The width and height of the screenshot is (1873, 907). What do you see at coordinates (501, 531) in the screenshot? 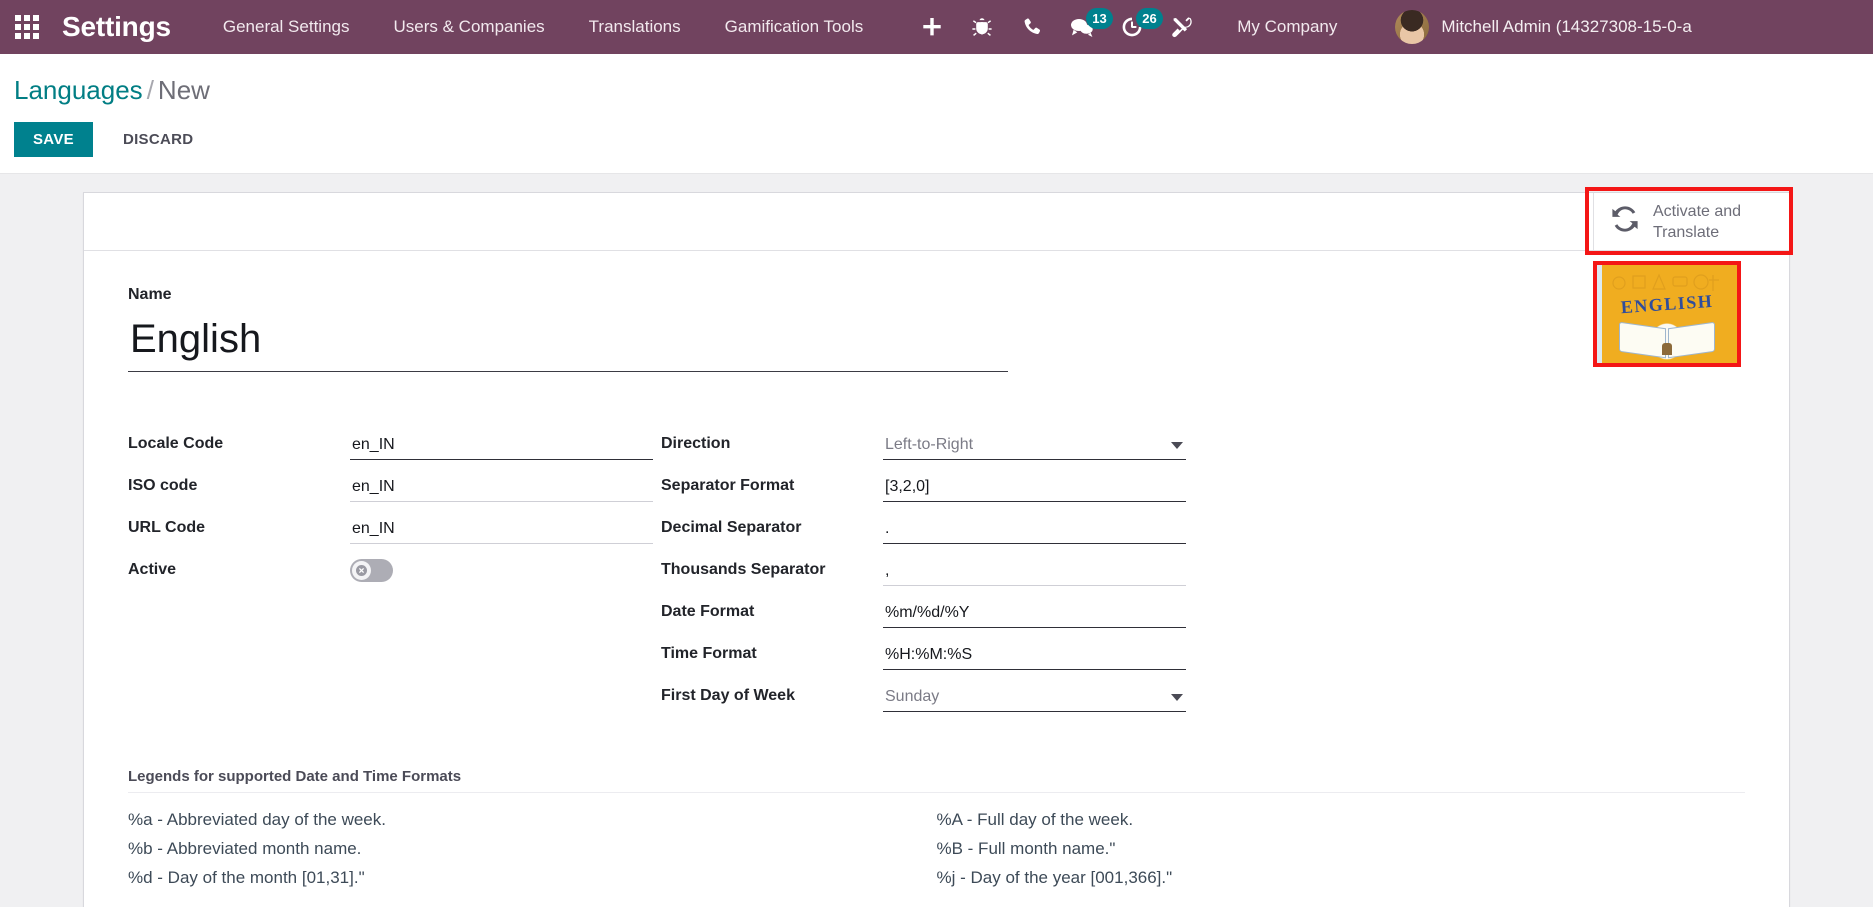
I see `url-code-input` at bounding box center [501, 531].